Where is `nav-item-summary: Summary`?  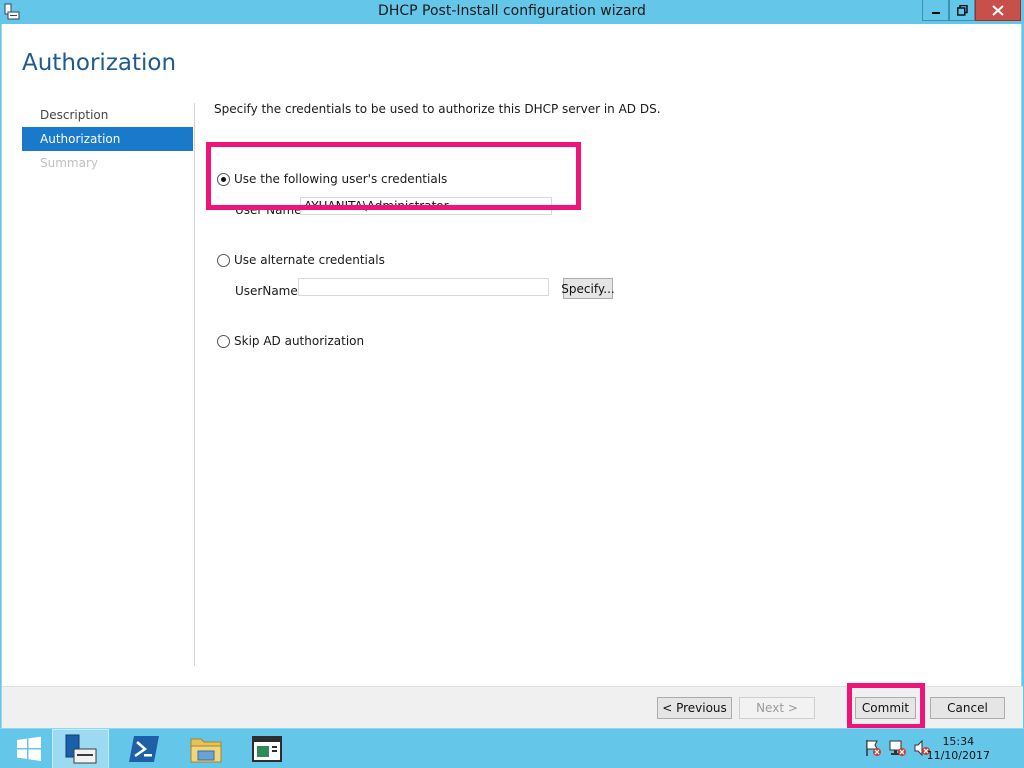
nav-item-summary: Summary is located at coordinates (69, 163).